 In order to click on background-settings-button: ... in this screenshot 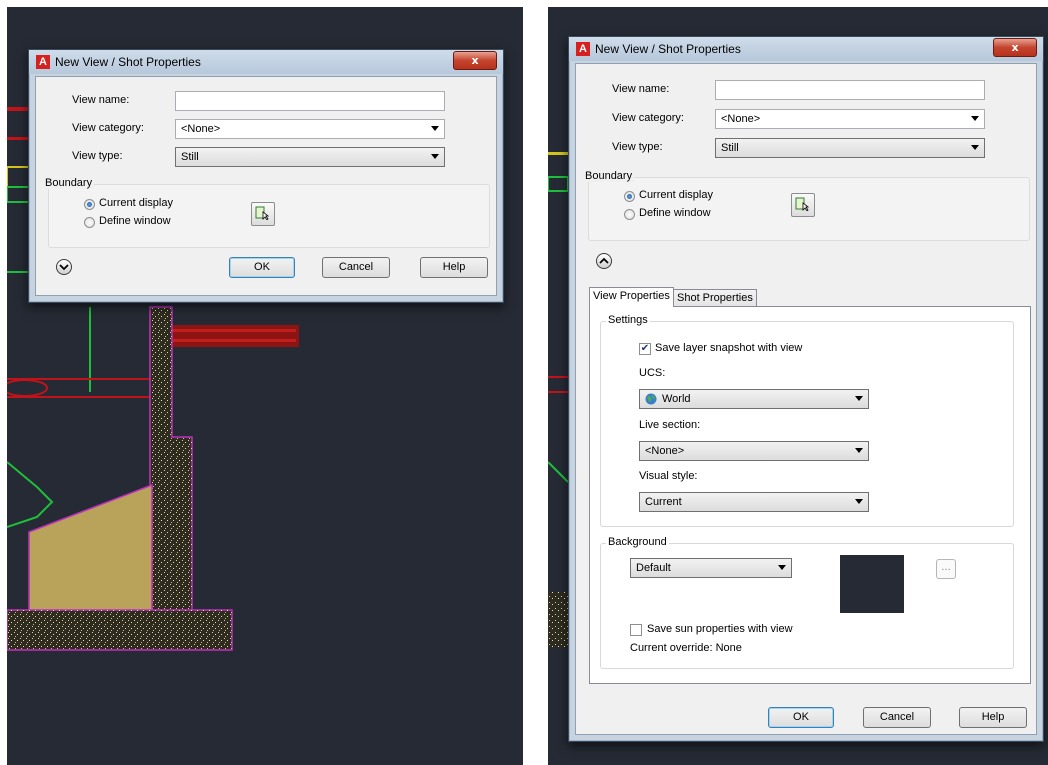, I will do `click(946, 569)`.